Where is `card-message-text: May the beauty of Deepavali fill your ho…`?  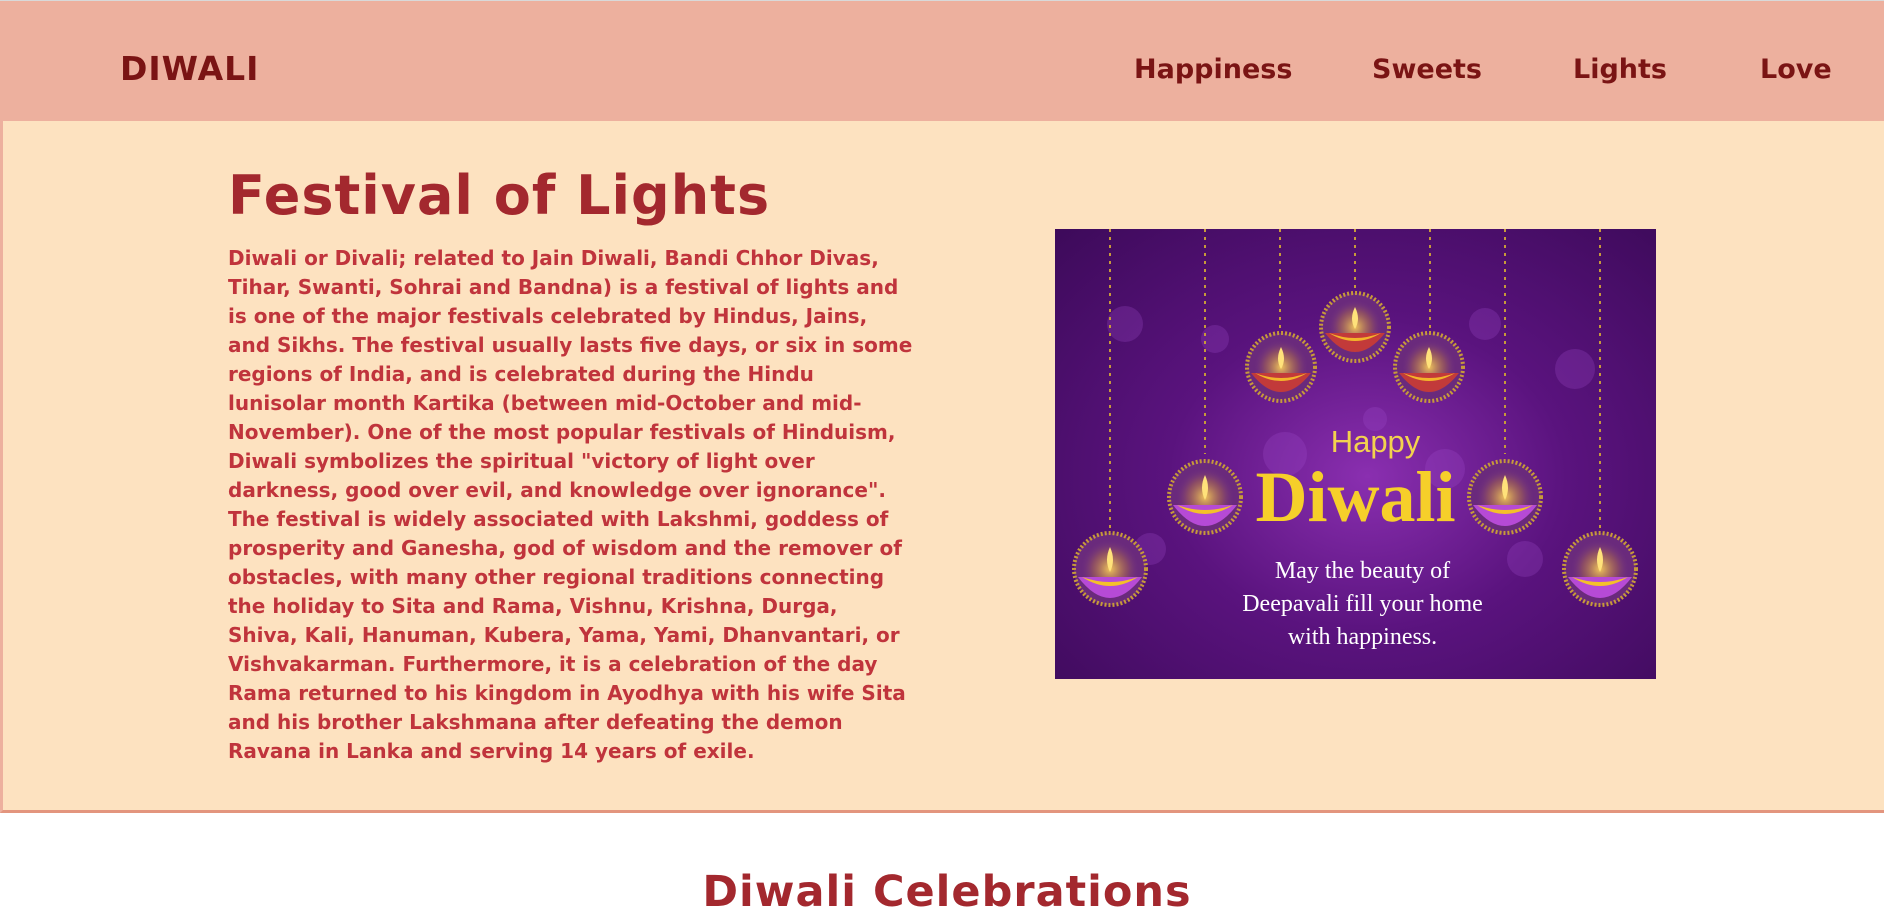
card-message-text: May the beauty of Deepavali fill your ho… is located at coordinates (1362, 604).